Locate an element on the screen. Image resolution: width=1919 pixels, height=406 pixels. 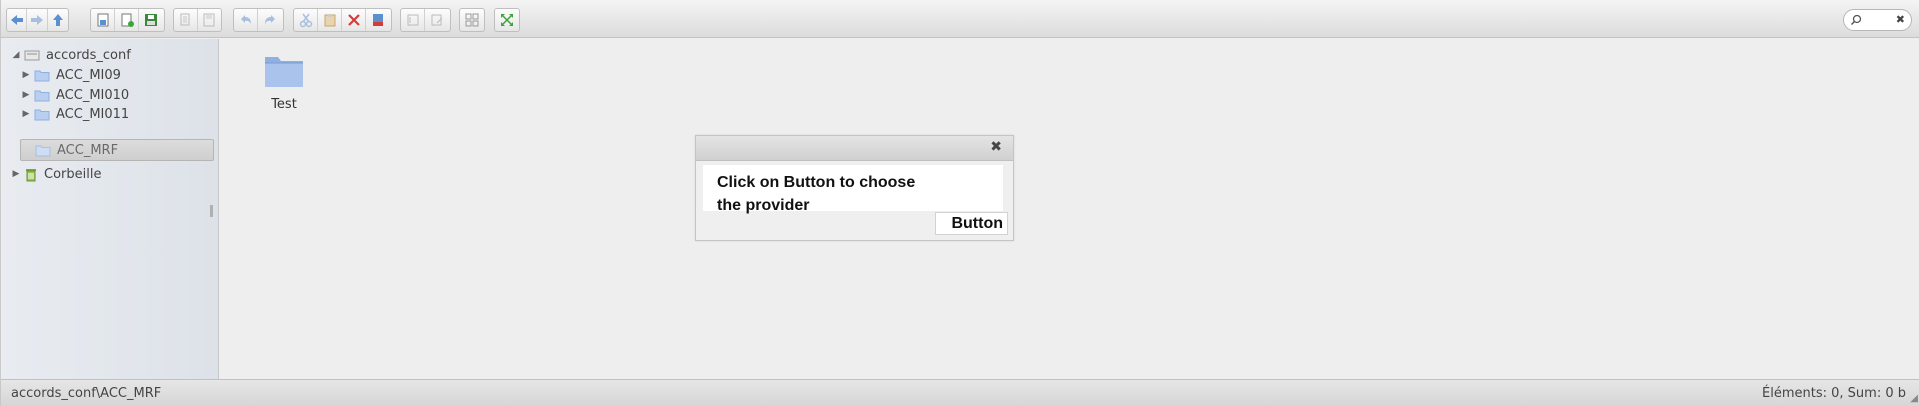
rename-icon is located at coordinates (378, 20).